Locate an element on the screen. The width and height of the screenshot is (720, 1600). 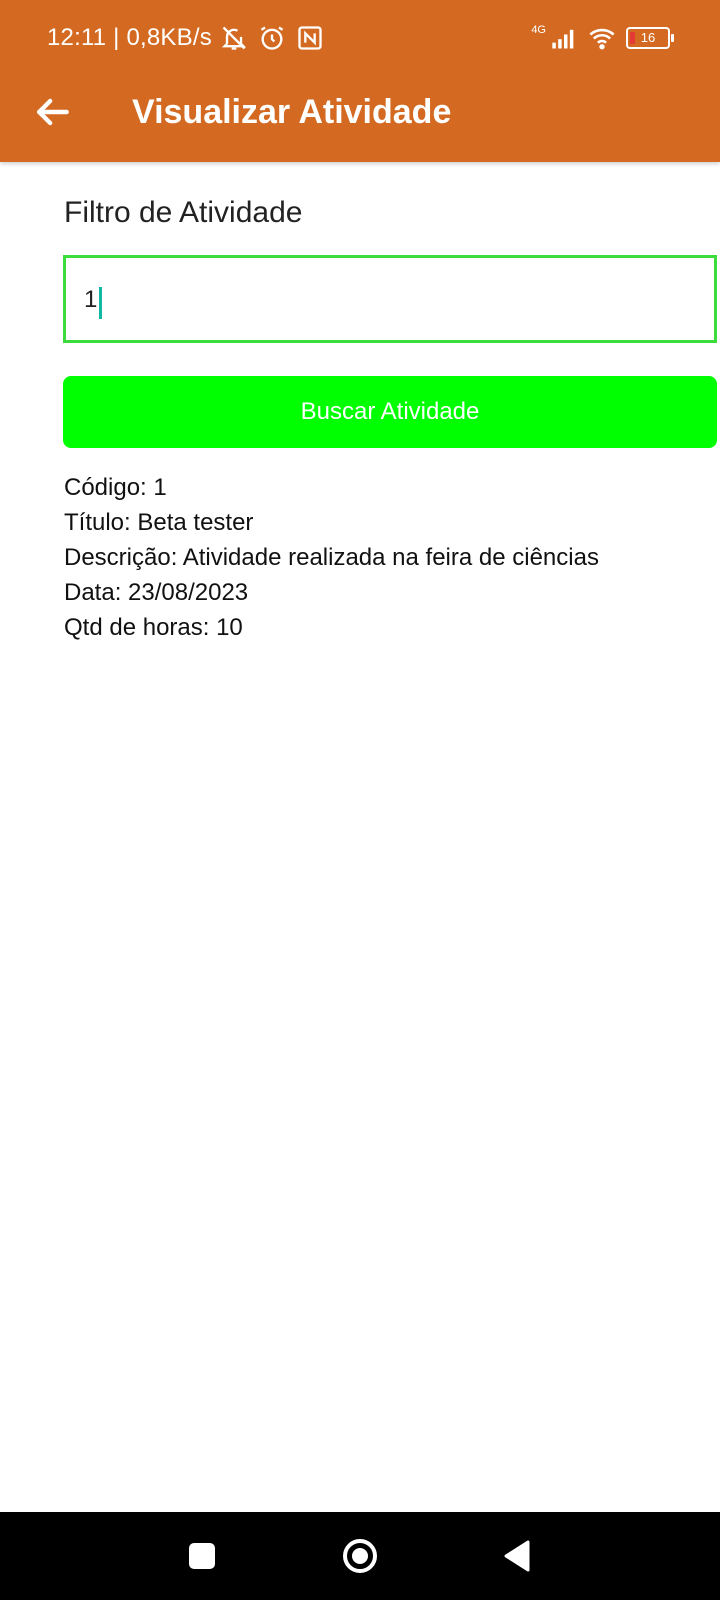
bell-off-icon is located at coordinates (234, 38).